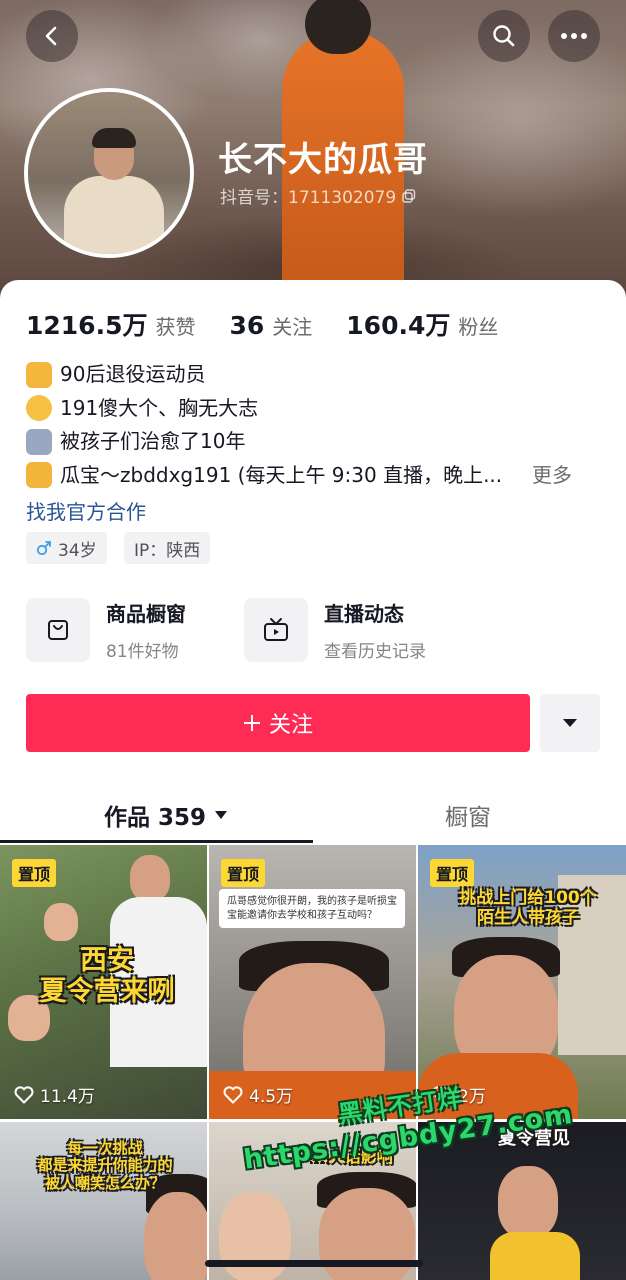 This screenshot has width=626, height=1280. I want to click on bio-line-text: 90后退役运动员, so click(133, 374).